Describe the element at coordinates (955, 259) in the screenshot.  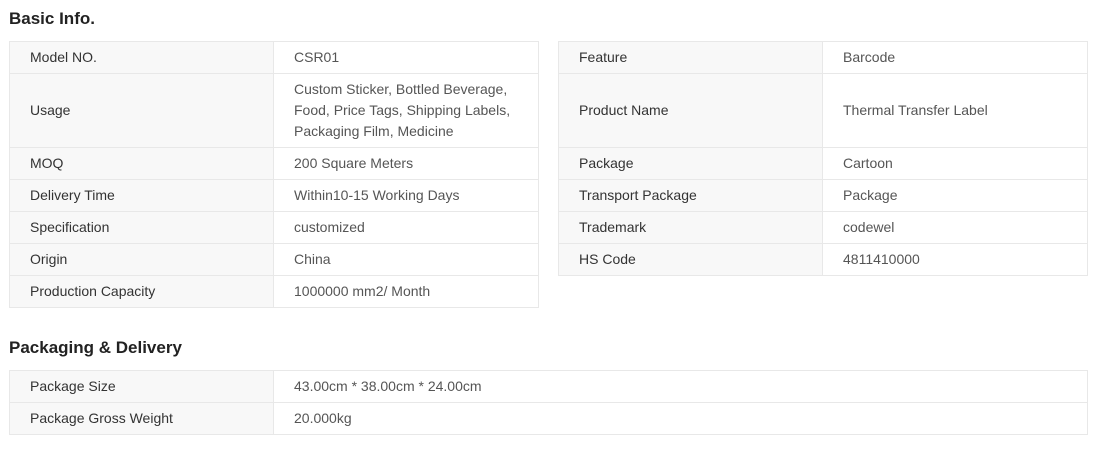
I see `spec-value: 4811410000` at that location.